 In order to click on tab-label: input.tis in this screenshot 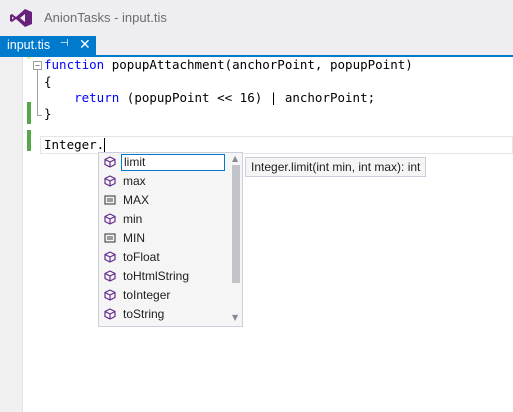, I will do `click(29, 45)`.